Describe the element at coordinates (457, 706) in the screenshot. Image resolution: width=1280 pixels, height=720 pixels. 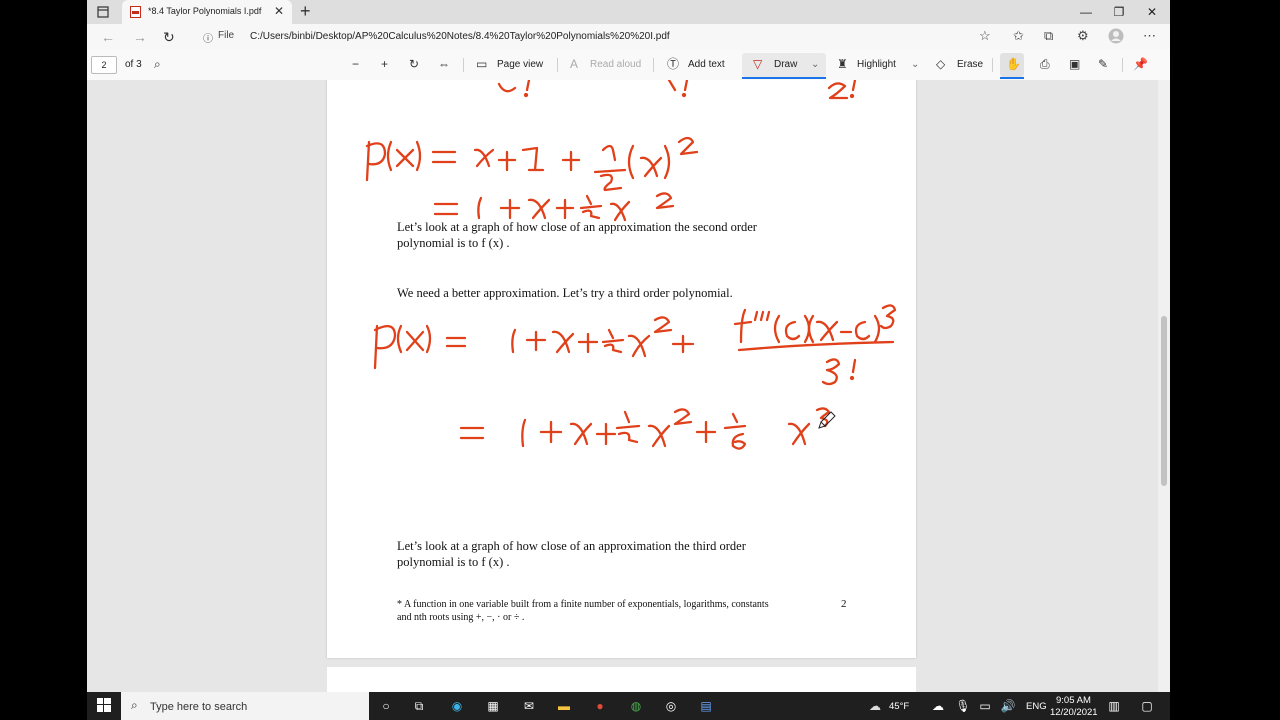
I see `edge-icon: ◉` at that location.